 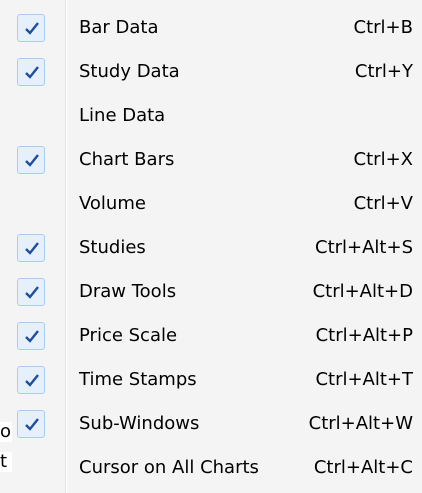 I want to click on background-text-fragment: o, so click(x=6, y=432).